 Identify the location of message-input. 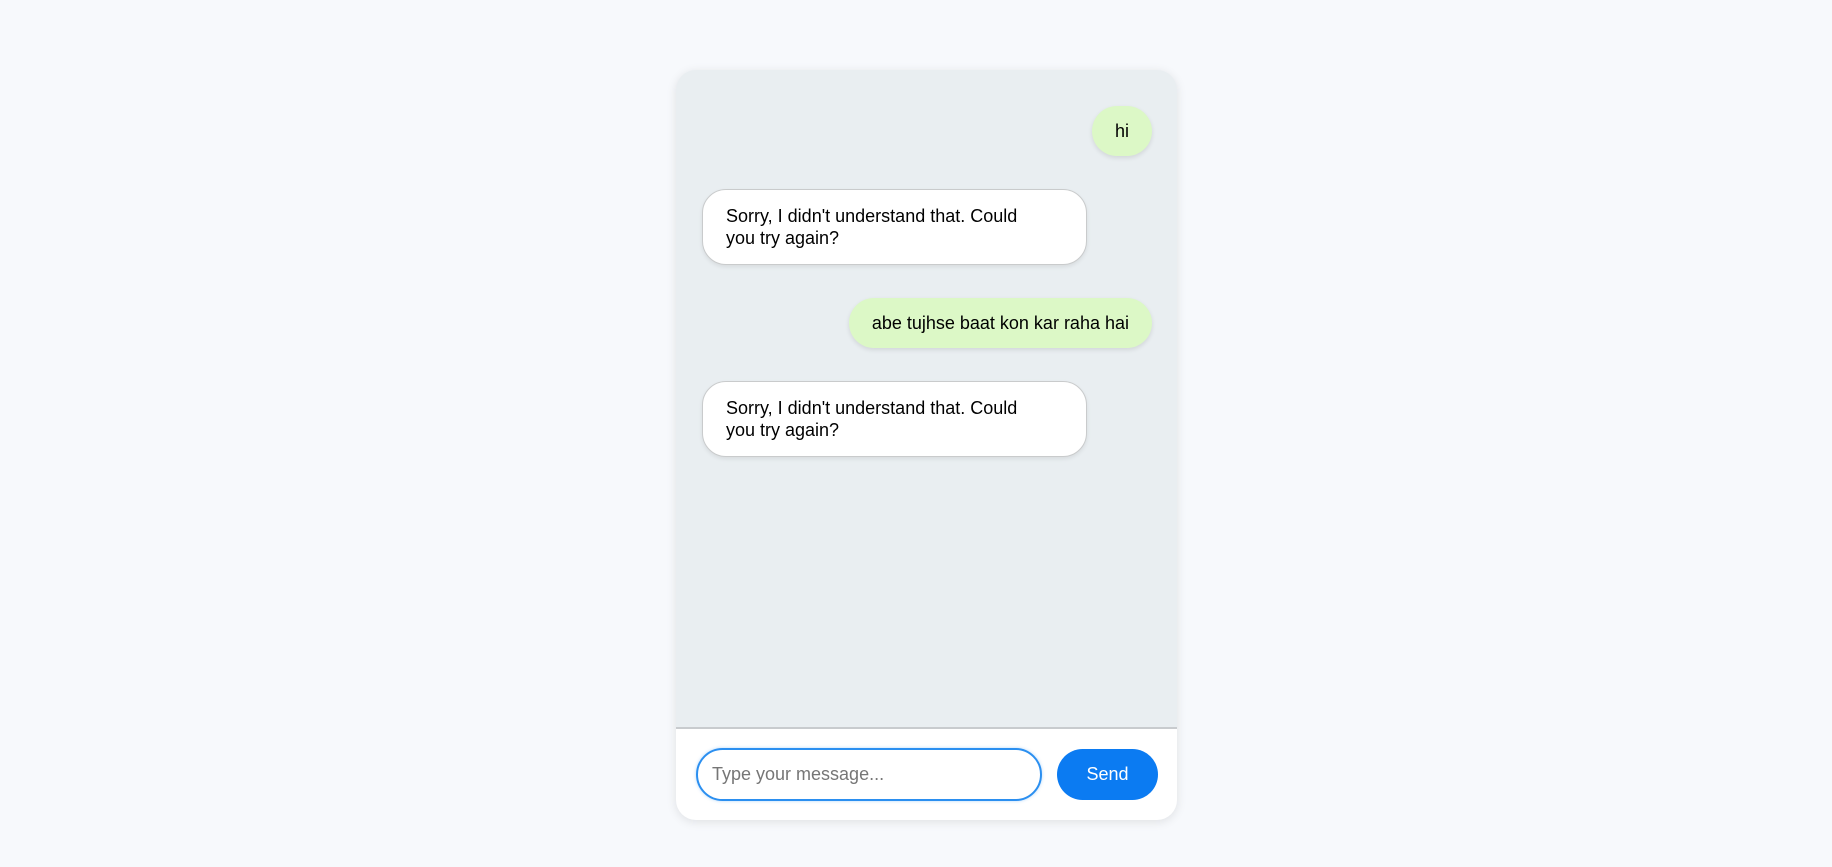
(869, 774).